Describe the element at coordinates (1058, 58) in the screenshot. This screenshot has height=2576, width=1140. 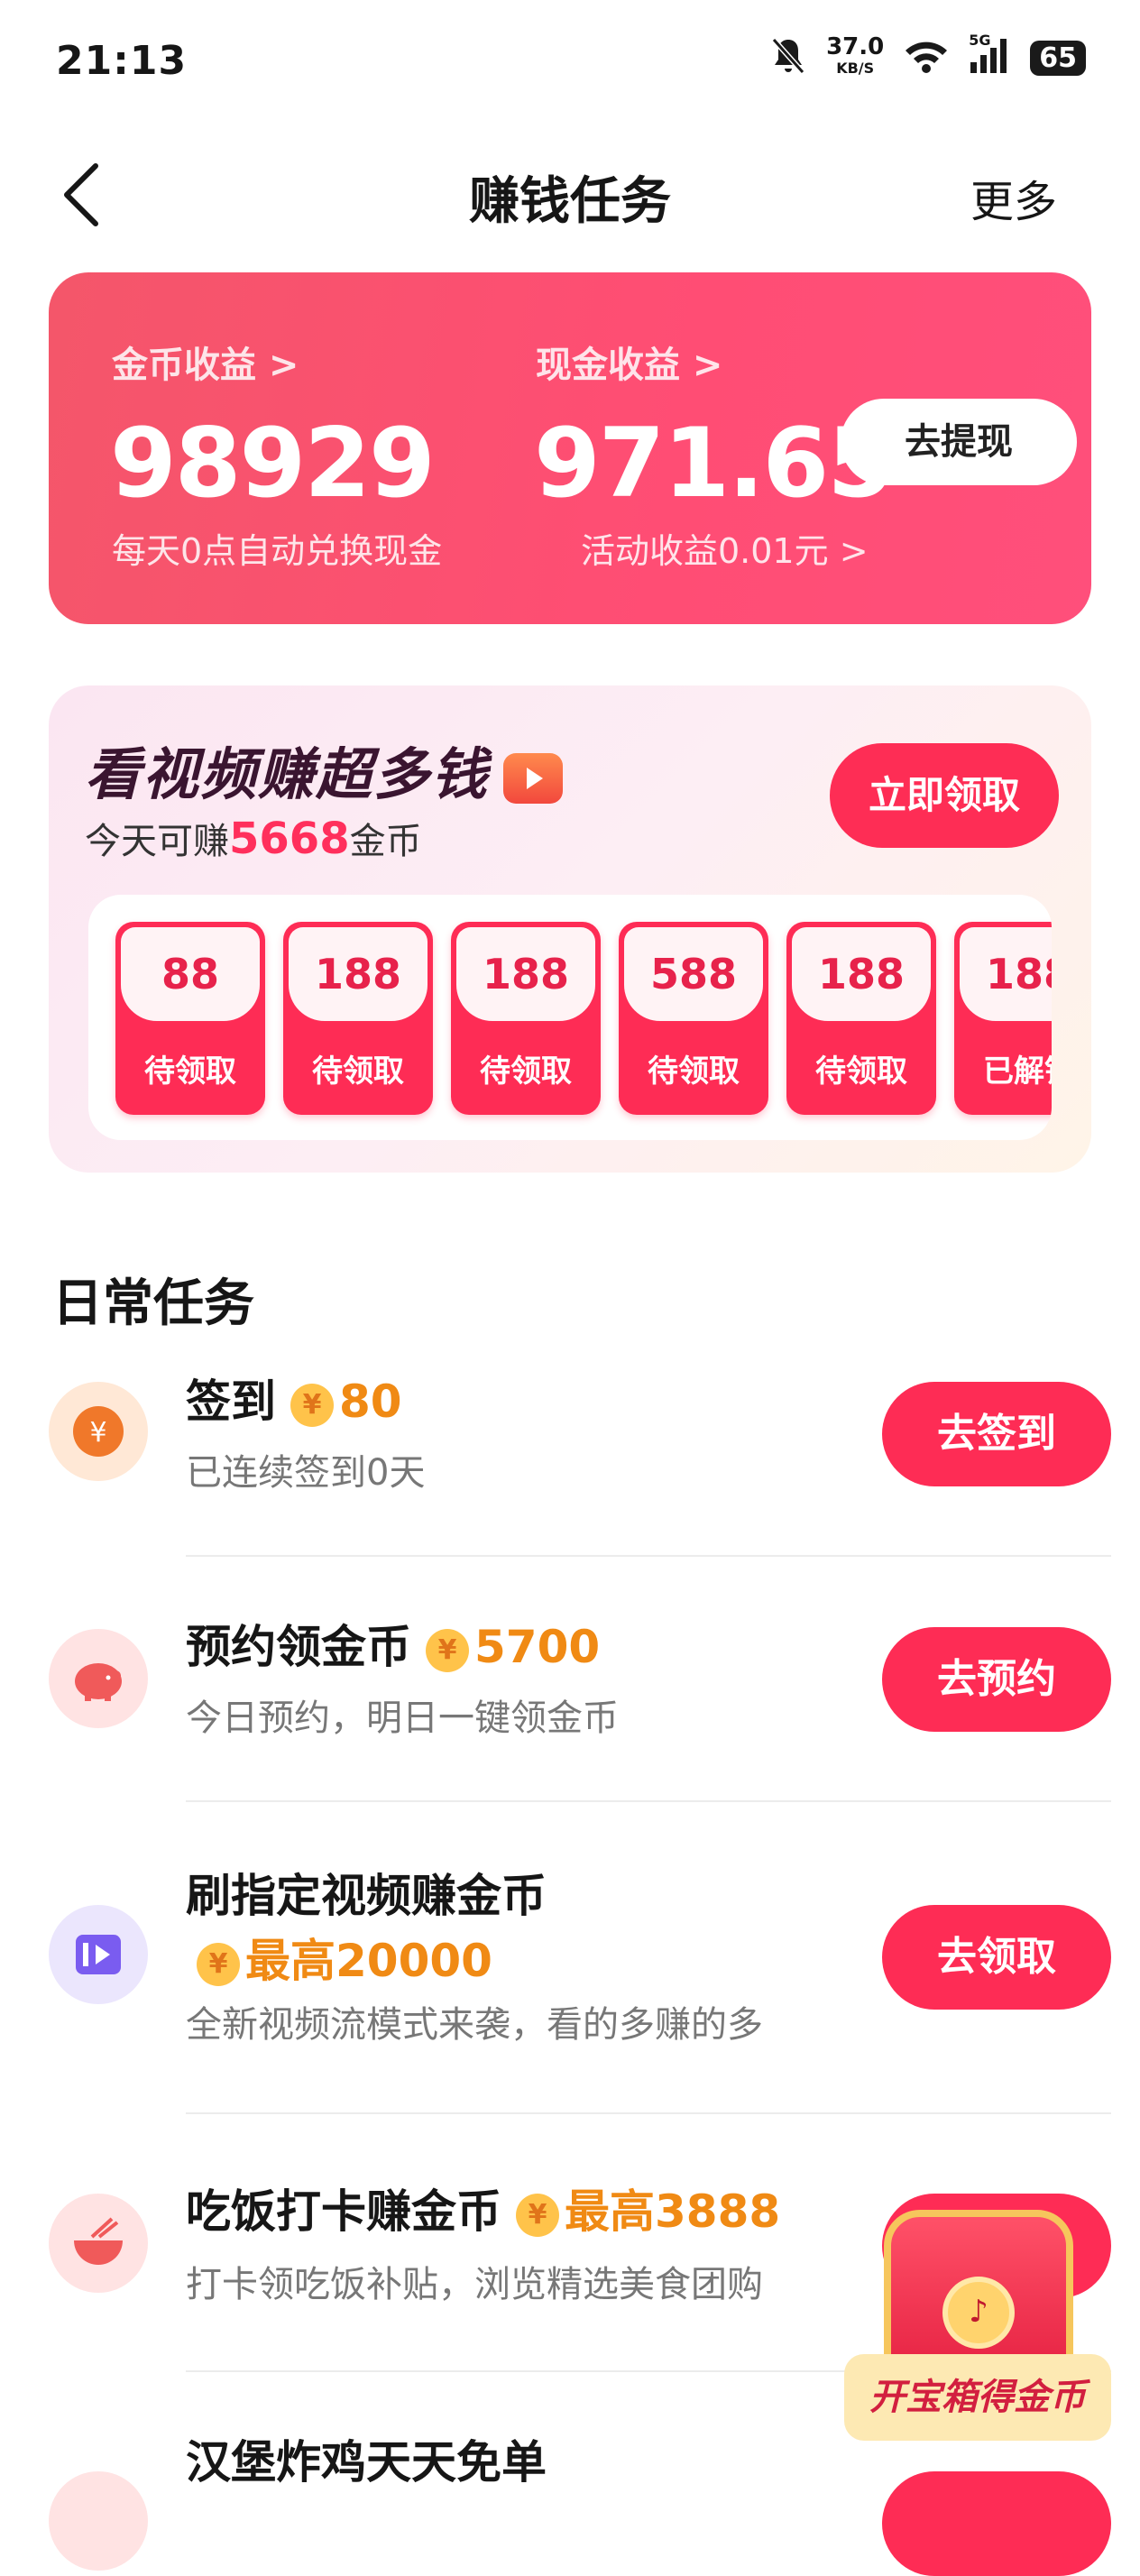
I see `battery-icon: 65` at that location.